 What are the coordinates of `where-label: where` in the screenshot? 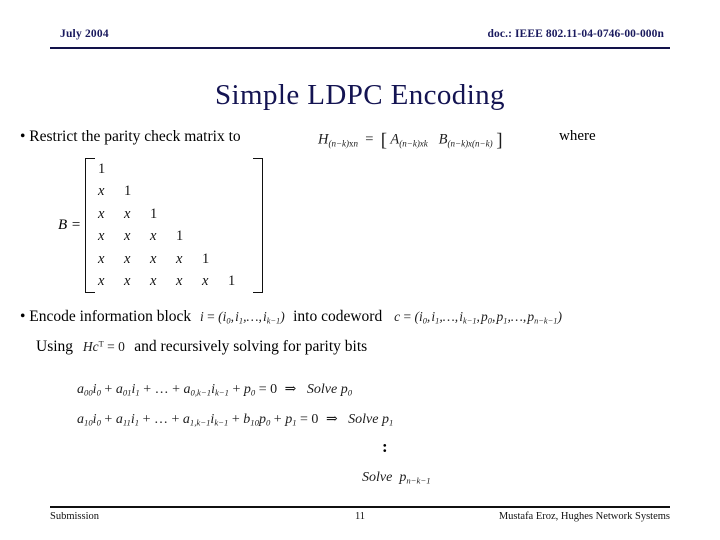 It's located at (577, 136).